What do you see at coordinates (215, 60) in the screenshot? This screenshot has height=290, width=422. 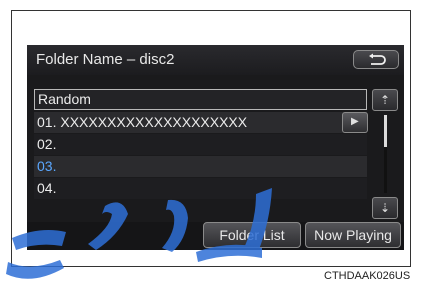 I see `title-bar: Folder Name – disc2` at bounding box center [215, 60].